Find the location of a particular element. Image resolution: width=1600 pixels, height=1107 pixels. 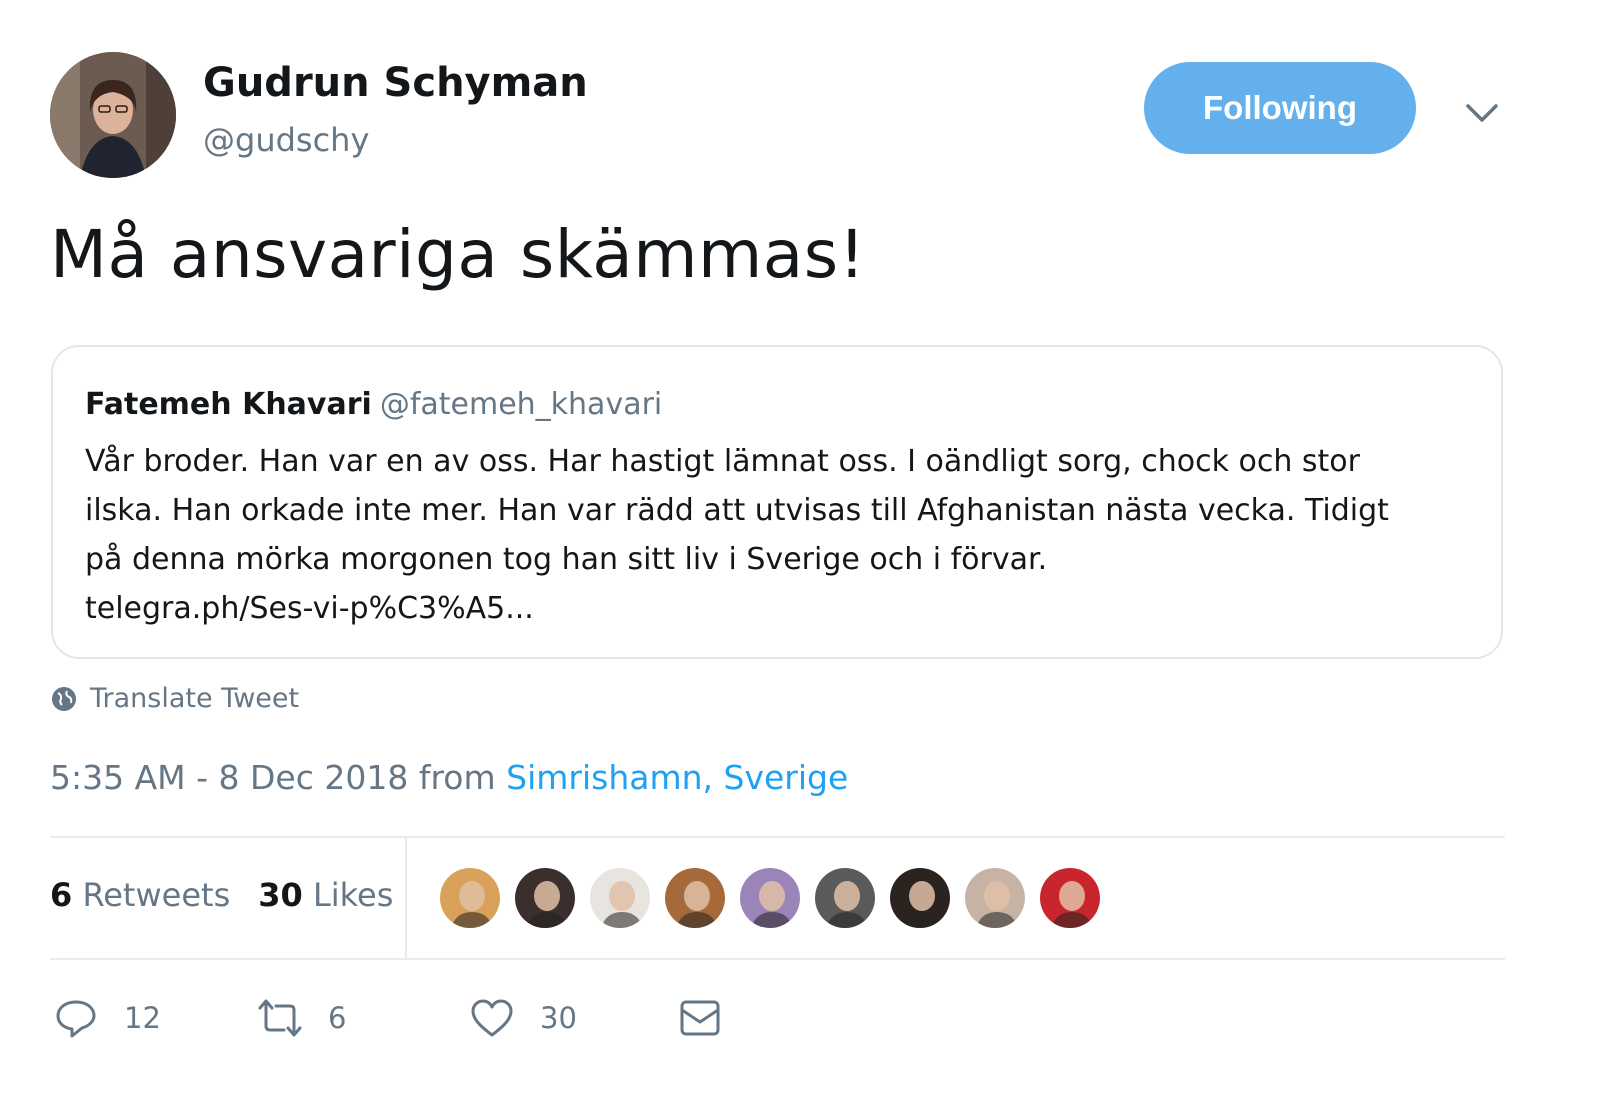

avatar-7-icon is located at coordinates (920, 898).